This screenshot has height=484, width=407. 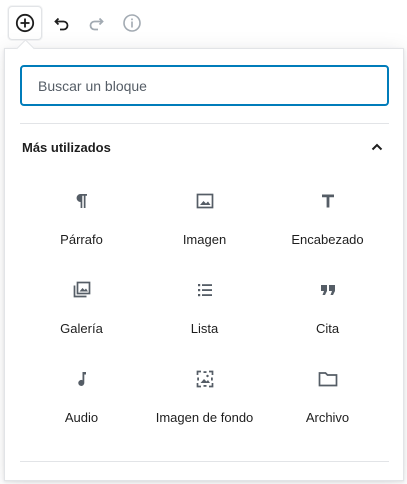 I want to click on content-structure-button, so click(x=132, y=23).